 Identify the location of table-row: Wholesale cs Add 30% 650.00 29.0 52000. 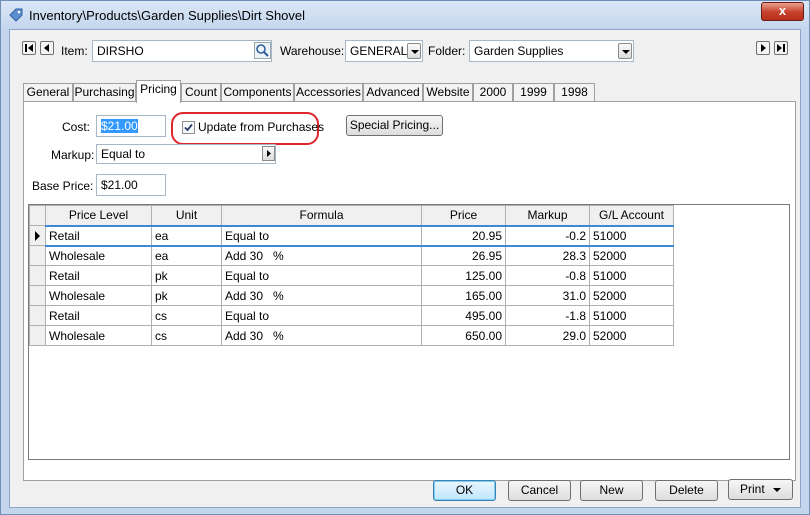
(351, 335).